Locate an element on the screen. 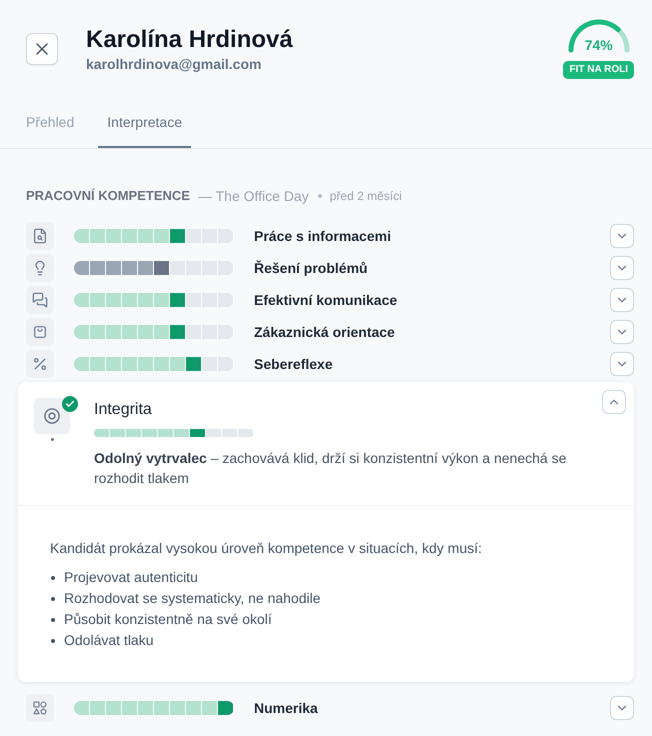 This screenshot has width=652, height=736. lightbulb-icon is located at coordinates (40, 268).